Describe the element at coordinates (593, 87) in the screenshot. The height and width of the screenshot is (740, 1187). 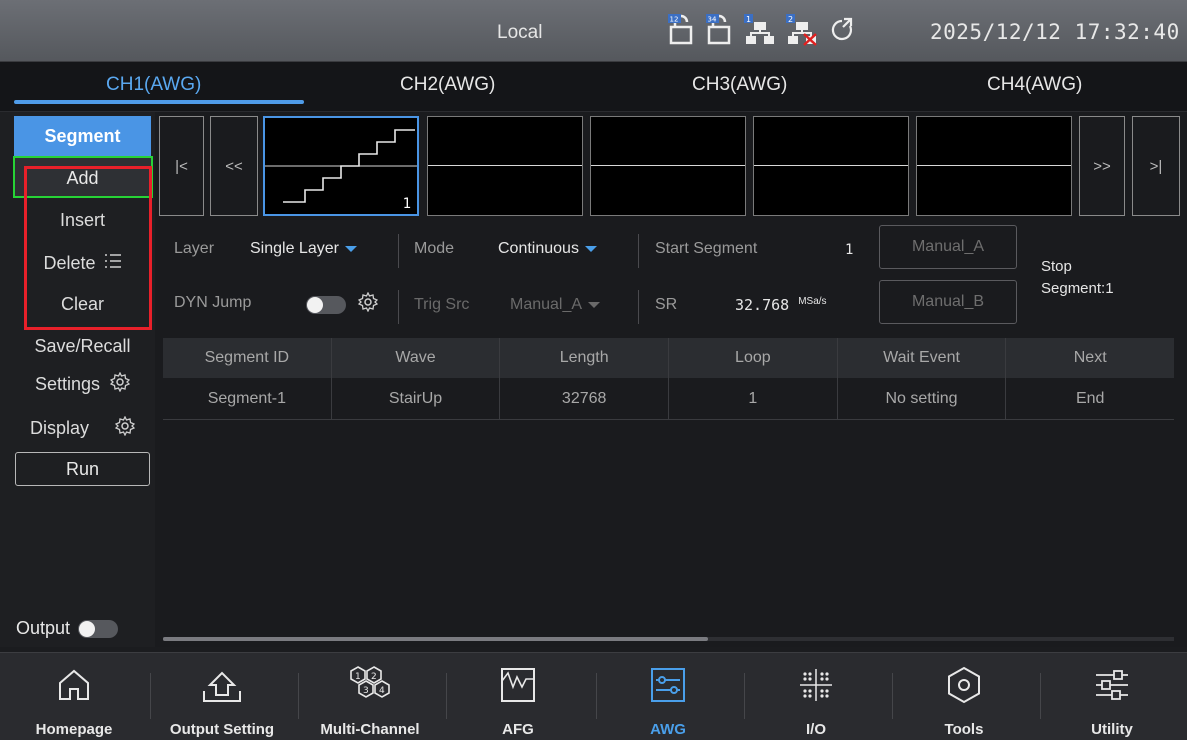
I see `channel-tabs: CH1(AWG) CH2(AWG) CH3(AWG) CH4(AWG)` at that location.